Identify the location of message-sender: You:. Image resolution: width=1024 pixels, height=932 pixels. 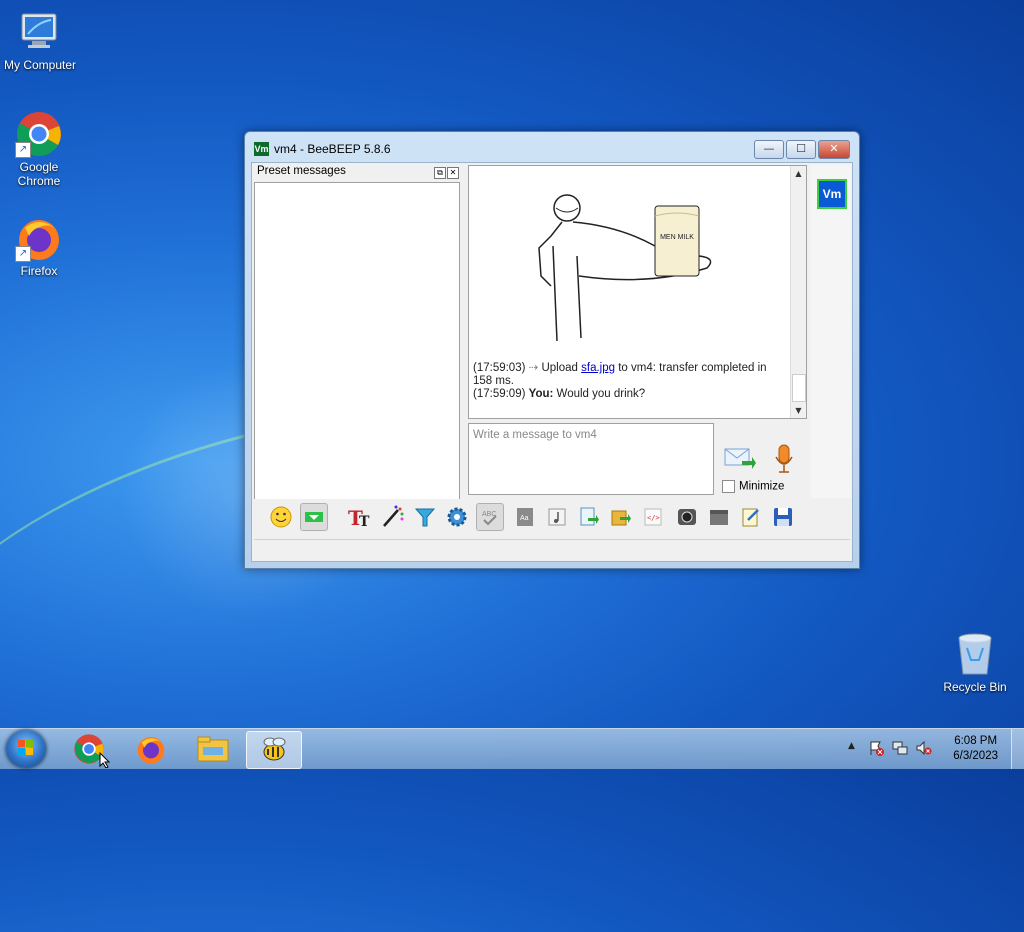
(541, 394).